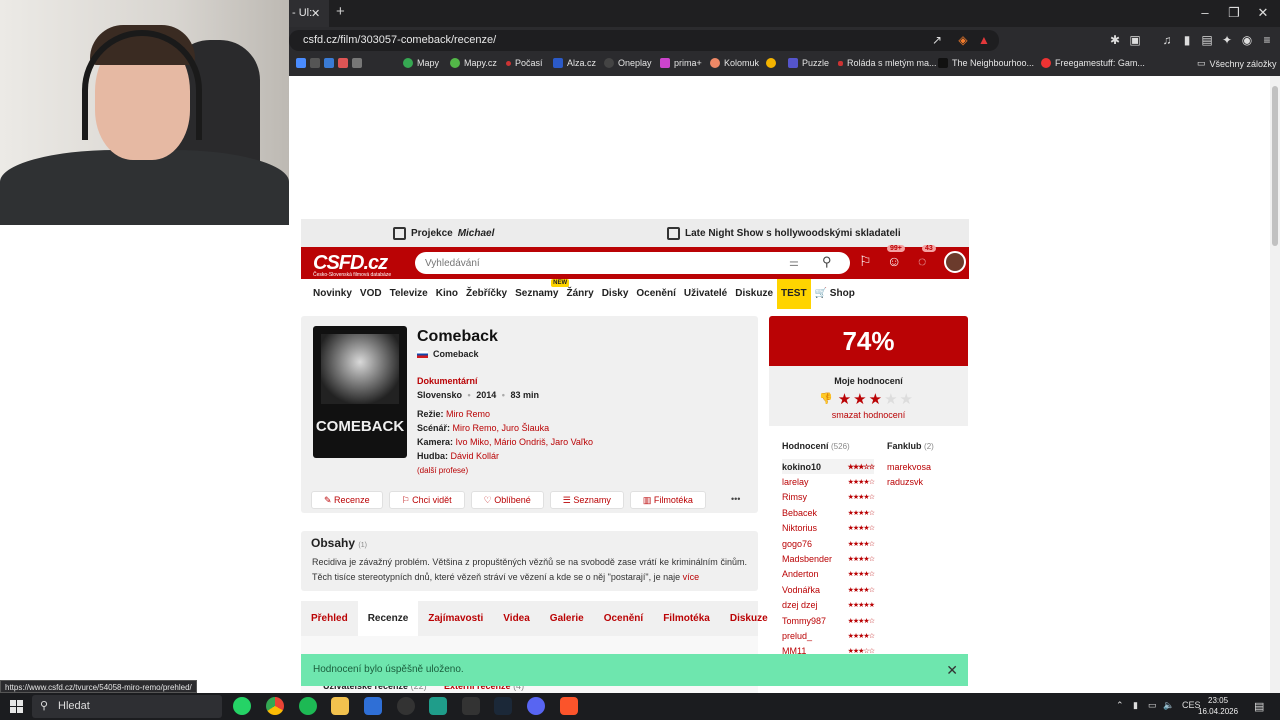  I want to click on rating-row: Rimsy ★★★★☆, so click(828, 497).